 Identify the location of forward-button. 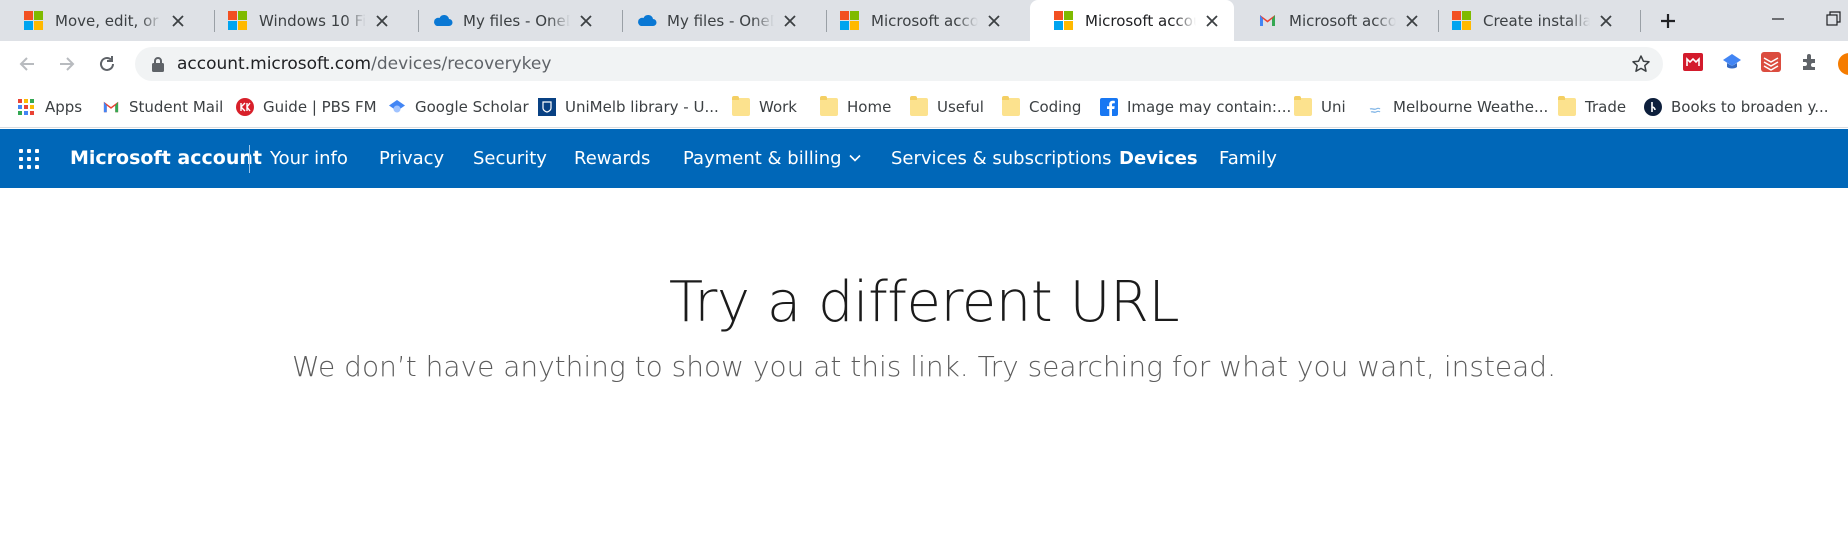
(67, 64).